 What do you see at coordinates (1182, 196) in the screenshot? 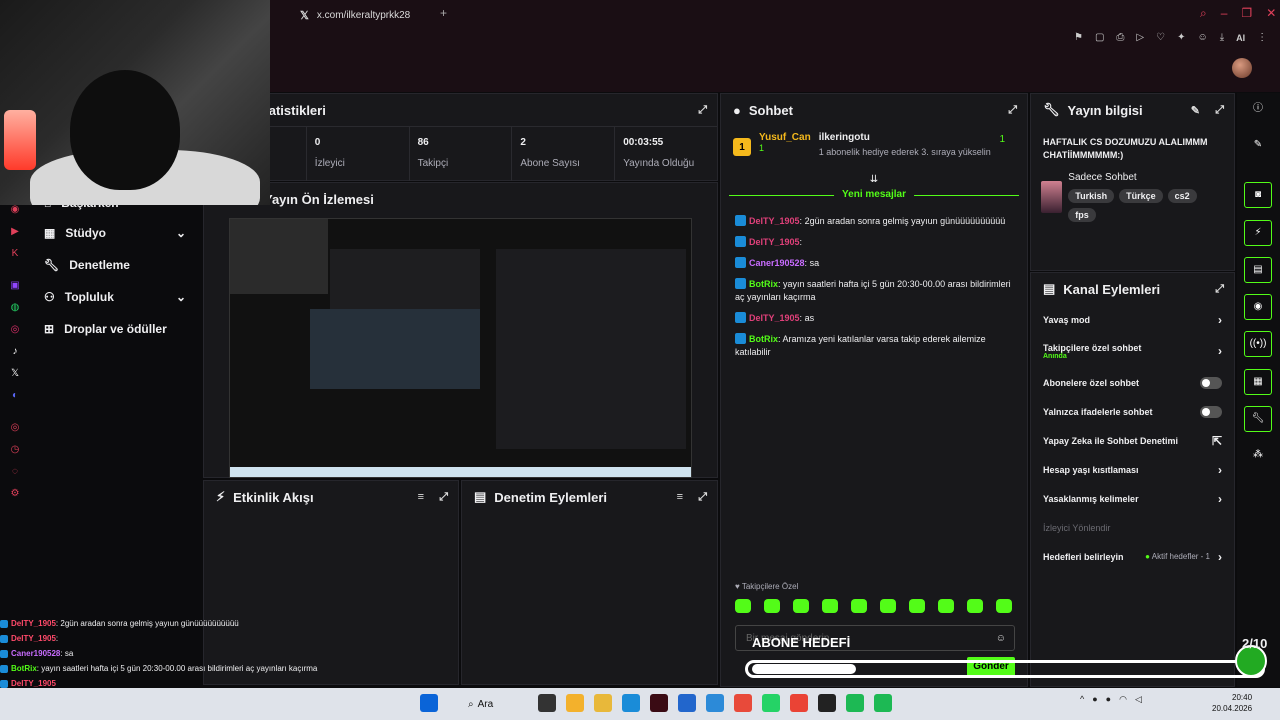
I see `stream-tag: cs2` at bounding box center [1182, 196].